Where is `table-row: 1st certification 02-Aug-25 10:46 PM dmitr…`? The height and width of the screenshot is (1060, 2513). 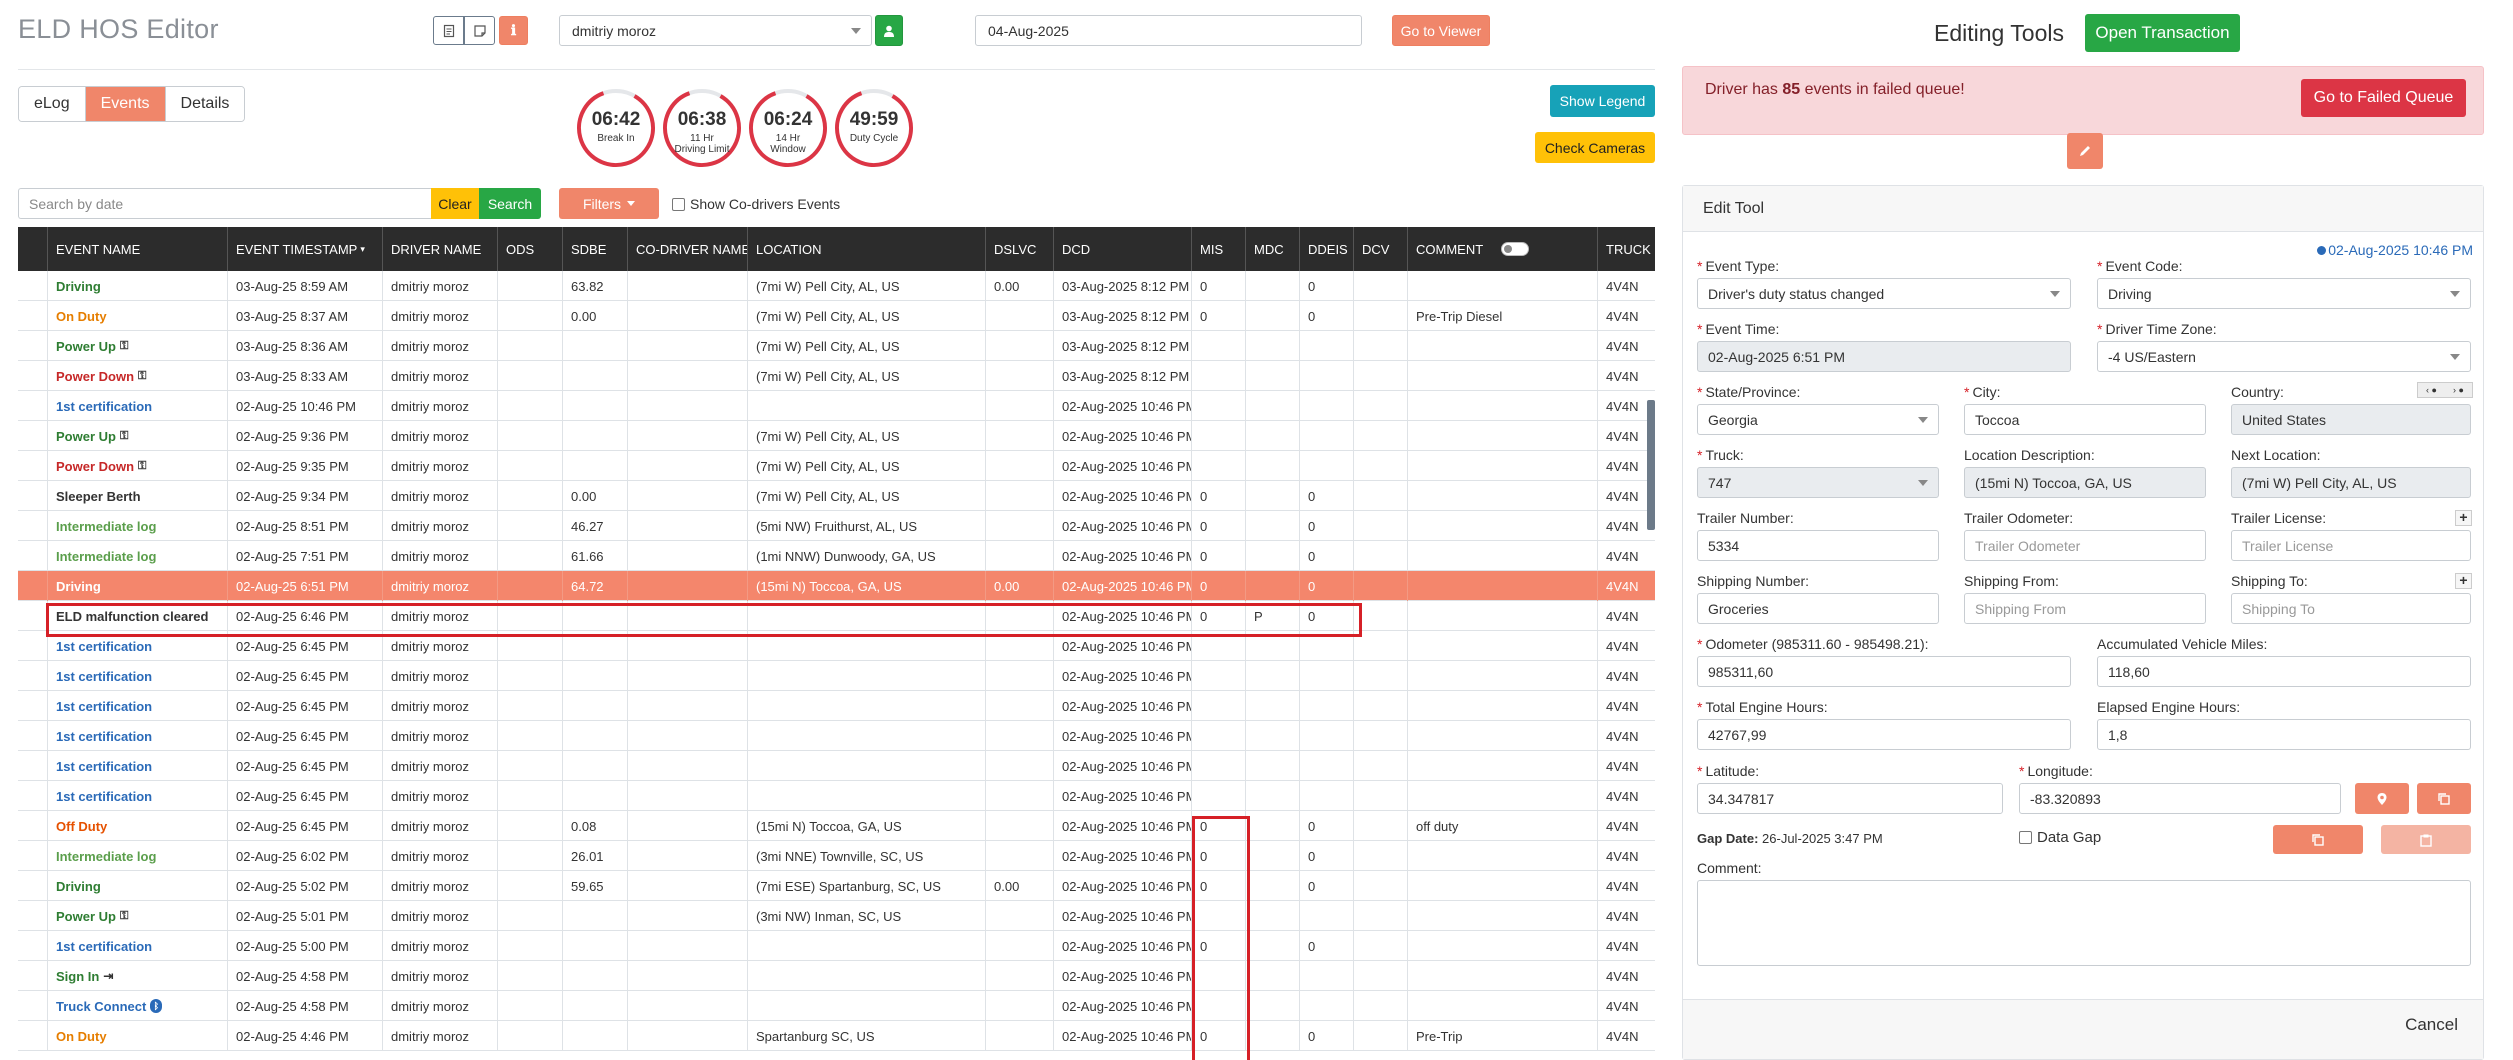
table-row: 1st certification 02-Aug-25 10:46 PM dmitr… is located at coordinates (836, 406).